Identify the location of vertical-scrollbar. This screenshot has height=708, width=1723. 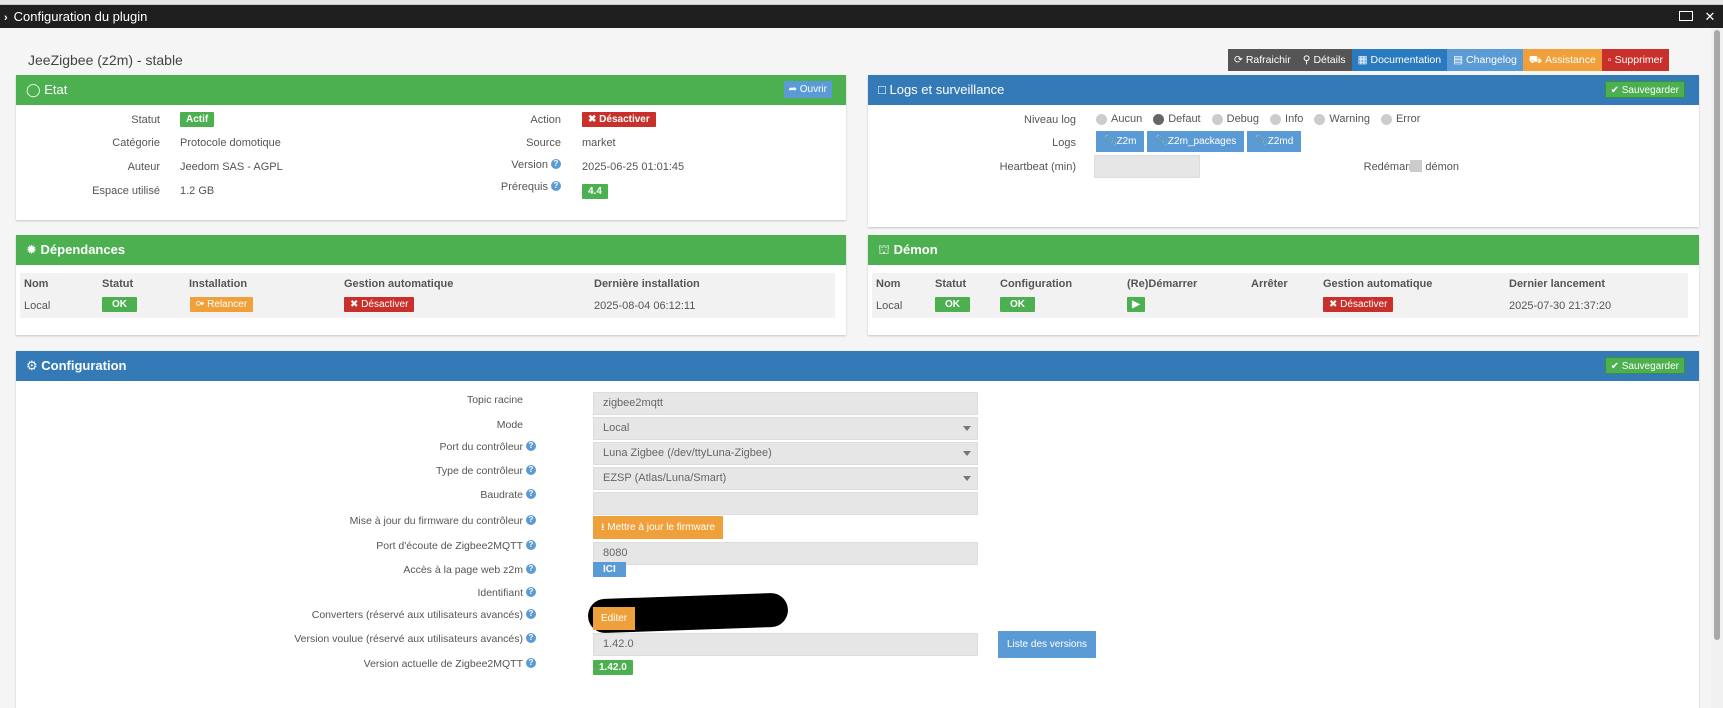
(1717, 368).